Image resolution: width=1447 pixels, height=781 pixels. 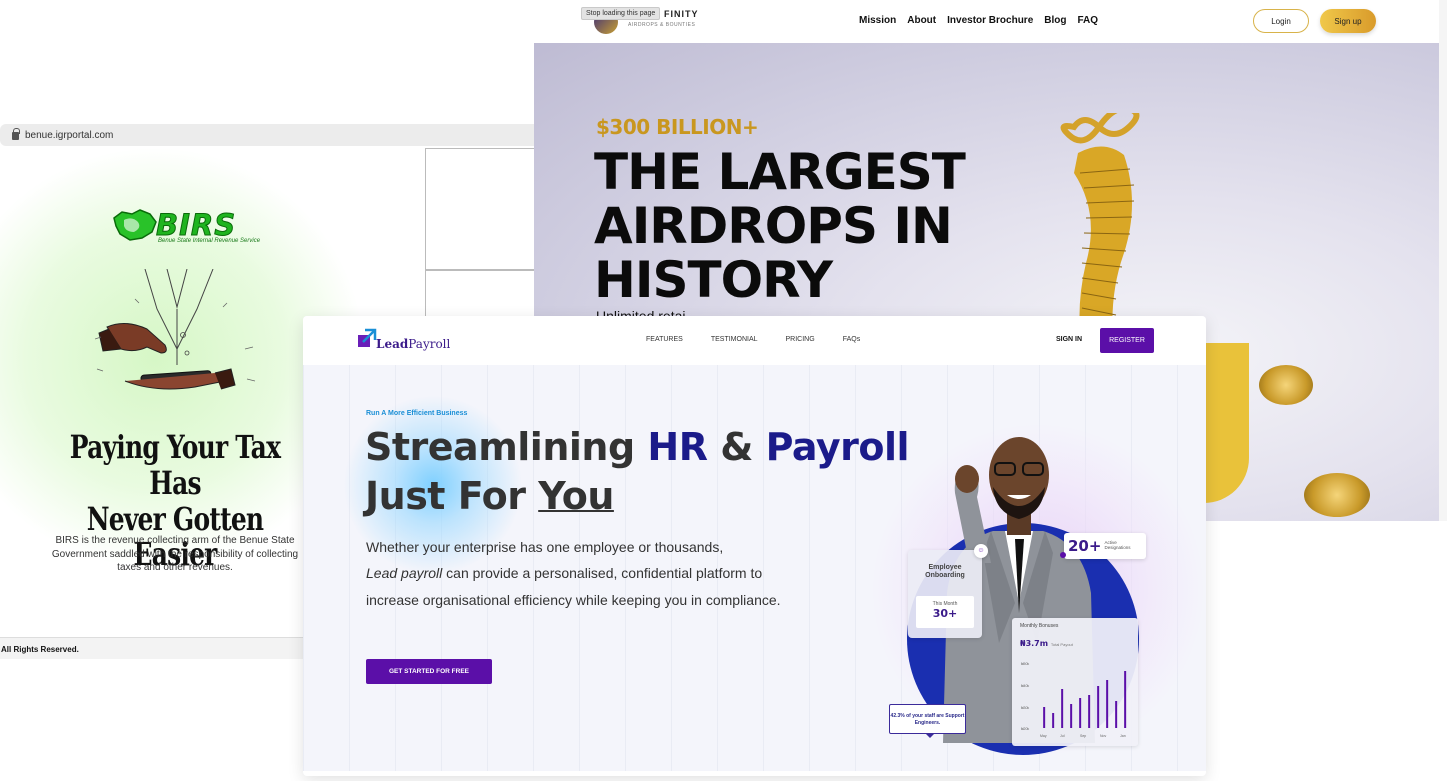 I want to click on title-text: &, so click(x=736, y=447).